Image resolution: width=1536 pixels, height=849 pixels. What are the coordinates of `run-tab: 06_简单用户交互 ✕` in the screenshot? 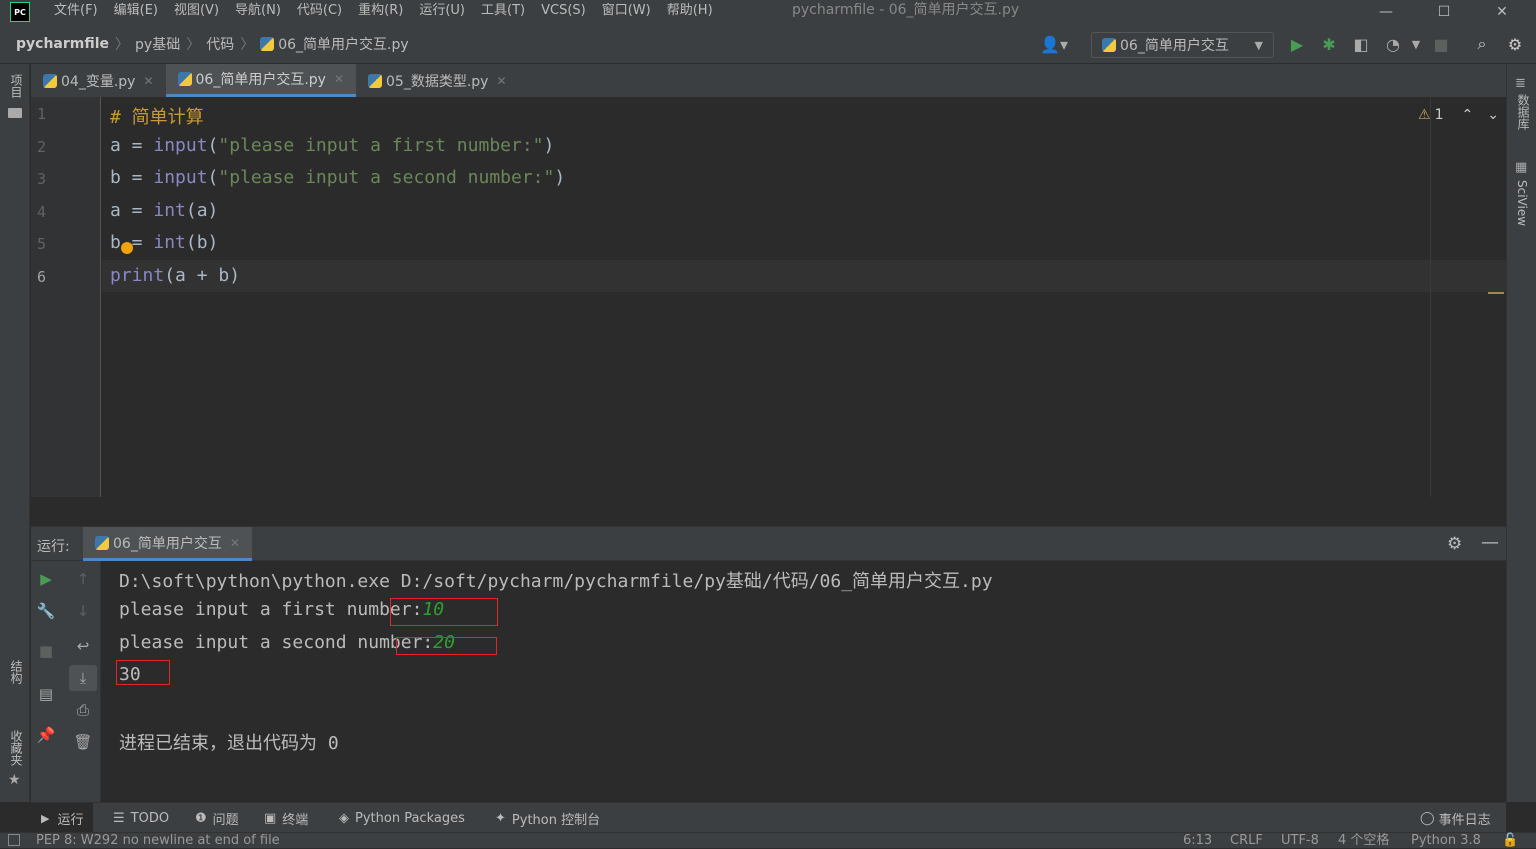 It's located at (167, 544).